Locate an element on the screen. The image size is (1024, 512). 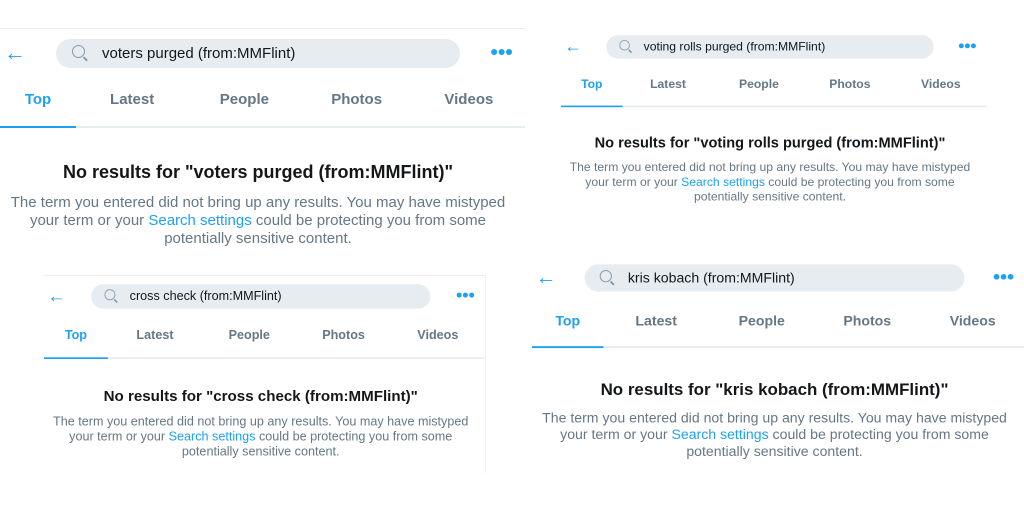
search-input: kris kobach (from:MMFlint) is located at coordinates (774, 278).